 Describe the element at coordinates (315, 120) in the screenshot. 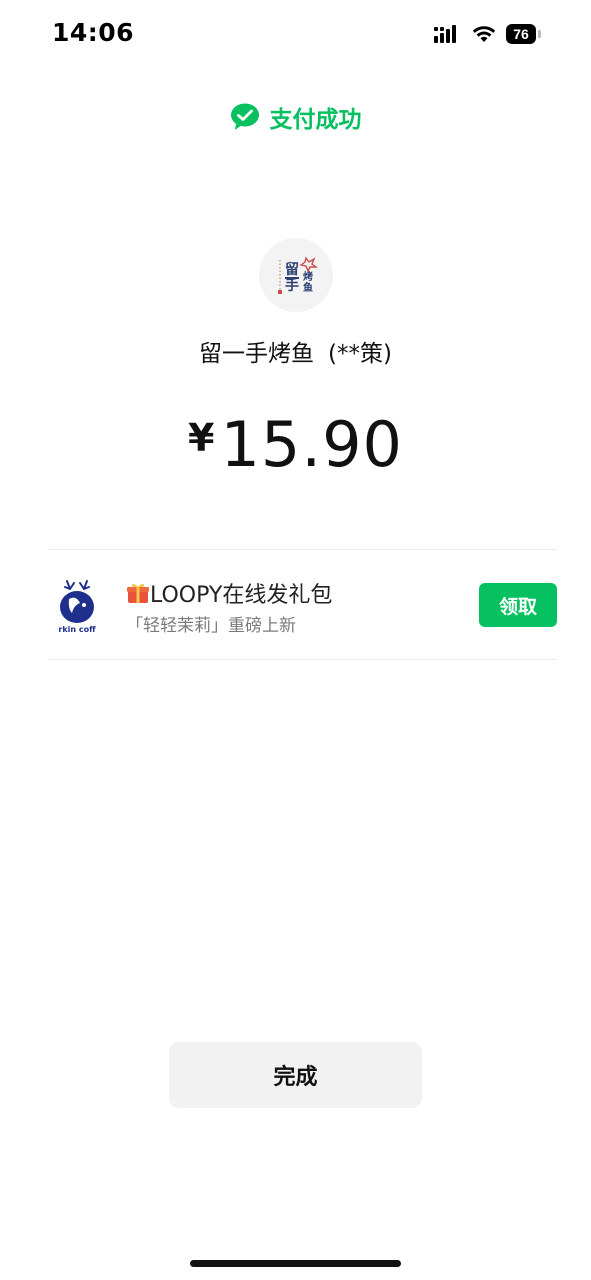

I see `success-title: 支付成功` at that location.